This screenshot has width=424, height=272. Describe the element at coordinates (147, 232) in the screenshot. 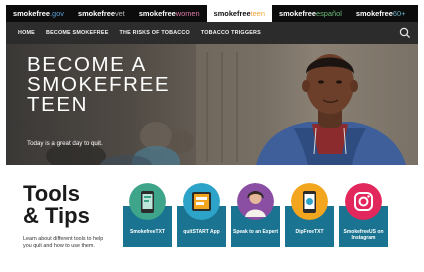

I see `tile-label: SmokefreeTXT` at that location.